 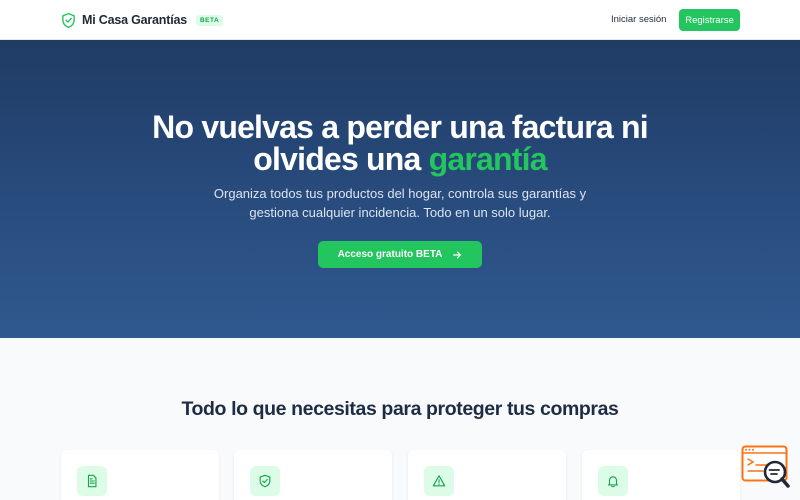 What do you see at coordinates (457, 254) in the screenshot?
I see `arrow-right-icon` at bounding box center [457, 254].